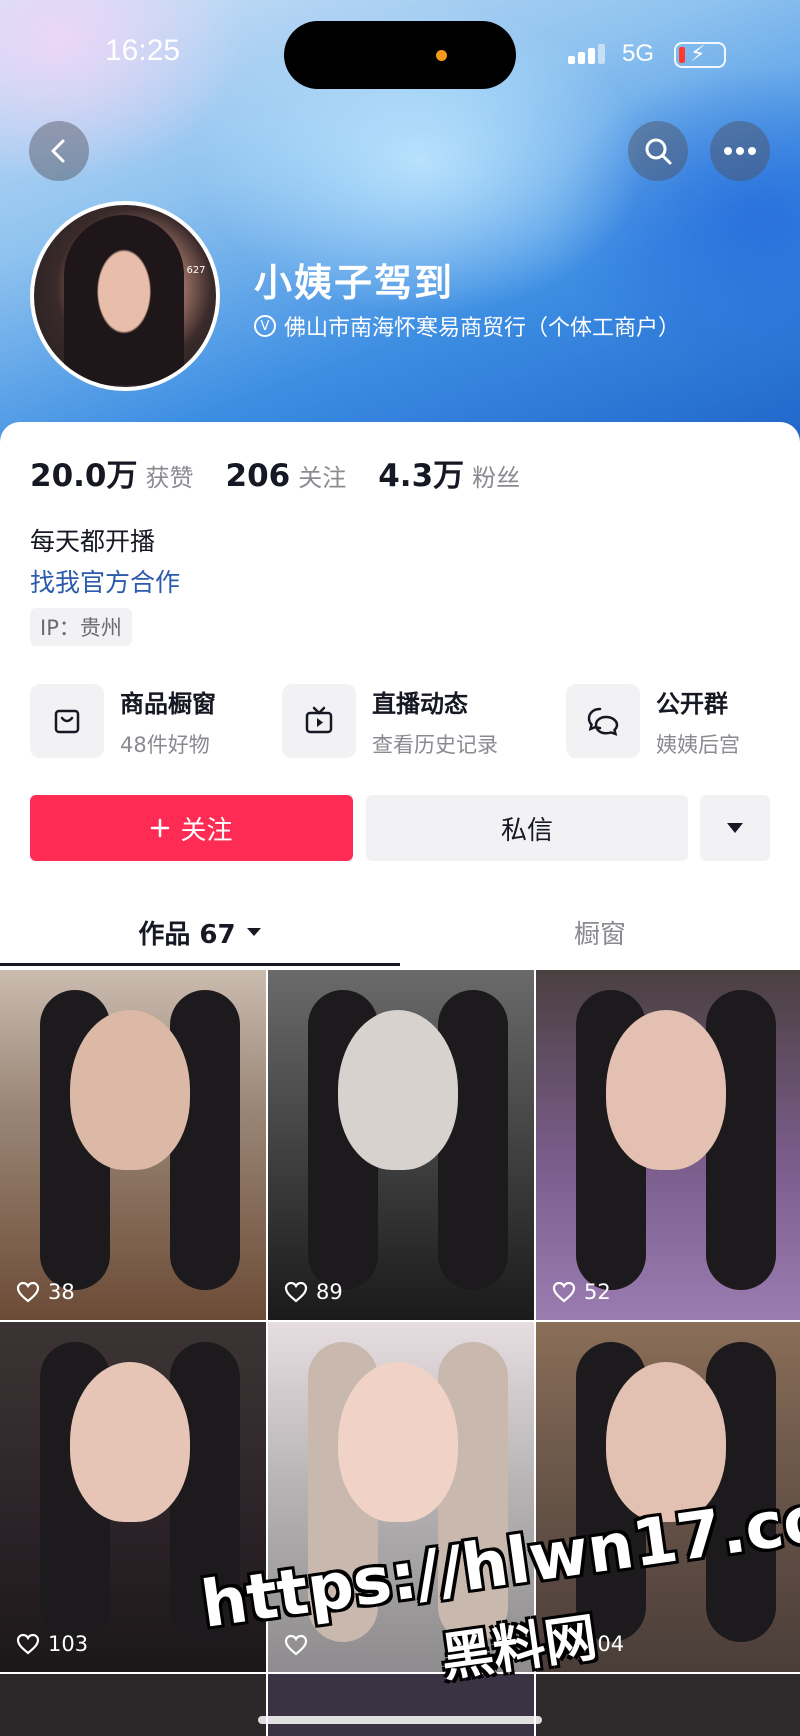 Image resolution: width=800 pixels, height=1736 pixels. Describe the element at coordinates (67, 721) in the screenshot. I see `bag-icon` at that location.